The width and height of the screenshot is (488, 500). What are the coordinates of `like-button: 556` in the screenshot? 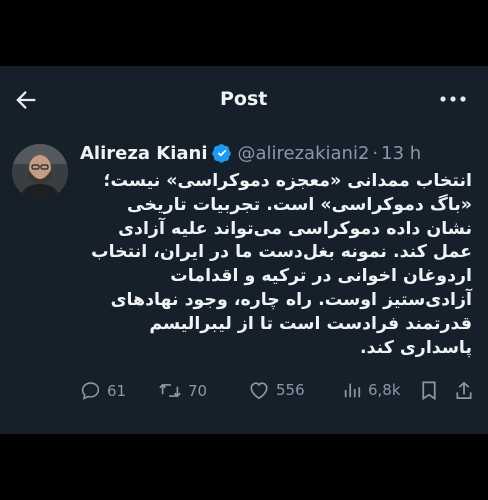 It's located at (276, 390).